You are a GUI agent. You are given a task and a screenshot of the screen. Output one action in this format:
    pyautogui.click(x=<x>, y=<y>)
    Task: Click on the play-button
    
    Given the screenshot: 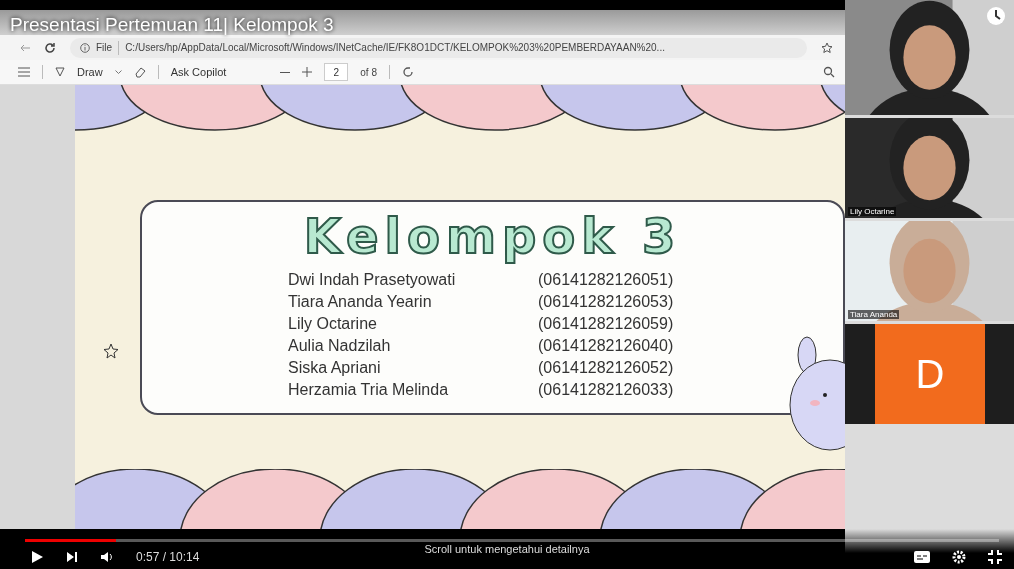 What is the action you would take?
    pyautogui.click(x=37, y=557)
    